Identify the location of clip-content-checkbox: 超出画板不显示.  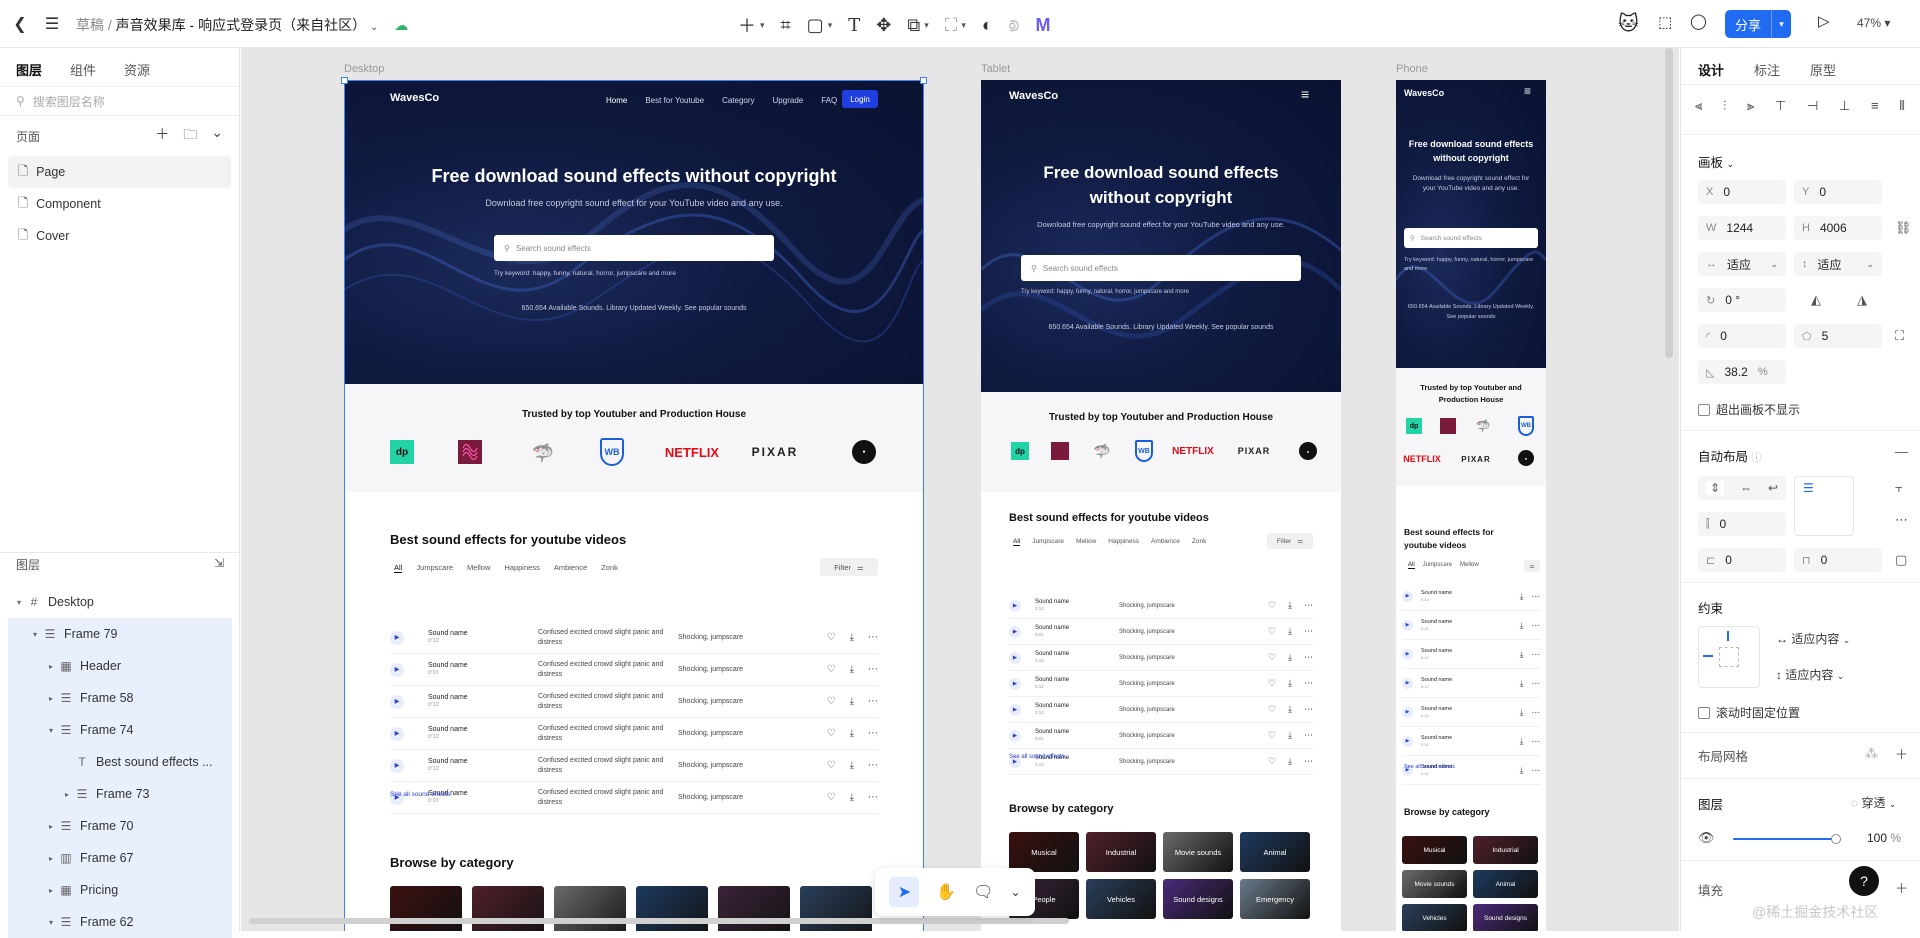
(1749, 409).